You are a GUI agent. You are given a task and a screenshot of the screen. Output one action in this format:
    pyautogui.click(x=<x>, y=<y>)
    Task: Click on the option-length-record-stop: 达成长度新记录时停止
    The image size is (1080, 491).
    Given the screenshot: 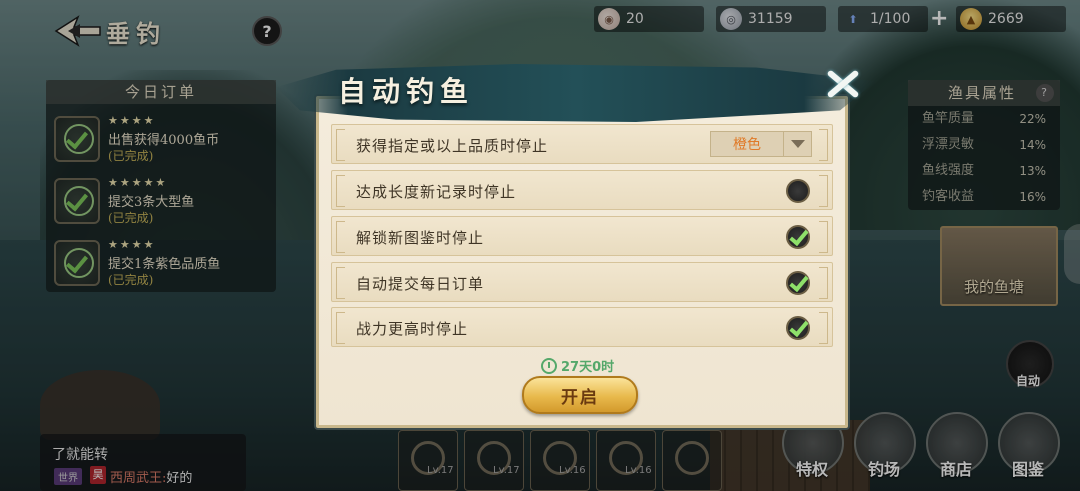 What is the action you would take?
    pyautogui.click(x=582, y=190)
    